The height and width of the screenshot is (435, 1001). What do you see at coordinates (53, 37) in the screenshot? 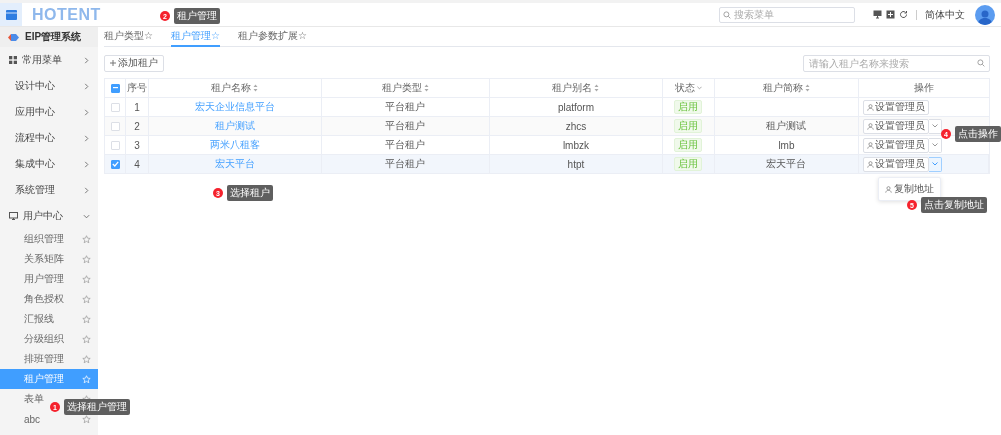
I see `system-title: EIP管理系统` at bounding box center [53, 37].